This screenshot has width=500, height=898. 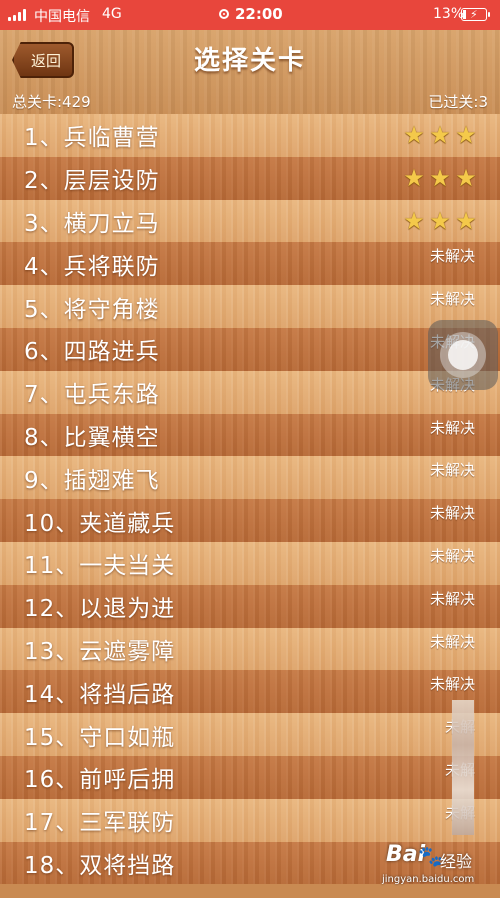 I want to click on network-type: 4G, so click(x=112, y=14).